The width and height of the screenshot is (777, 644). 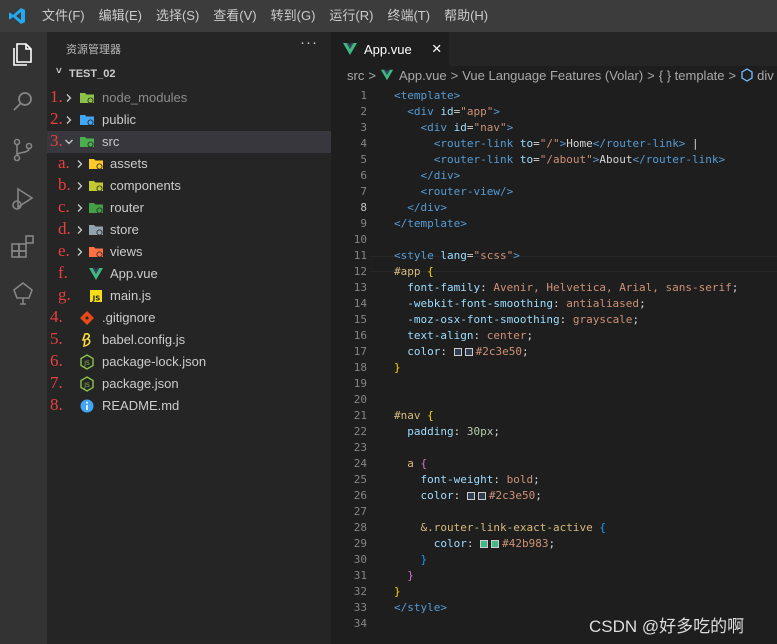 What do you see at coordinates (427, 207) in the screenshot?
I see `code-line: </div>` at bounding box center [427, 207].